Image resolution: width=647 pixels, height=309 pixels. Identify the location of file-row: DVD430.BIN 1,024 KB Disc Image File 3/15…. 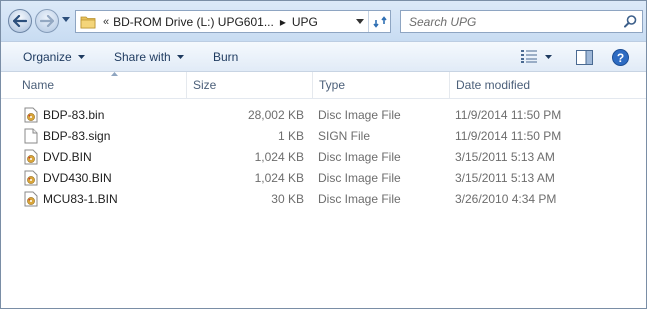
(323, 178).